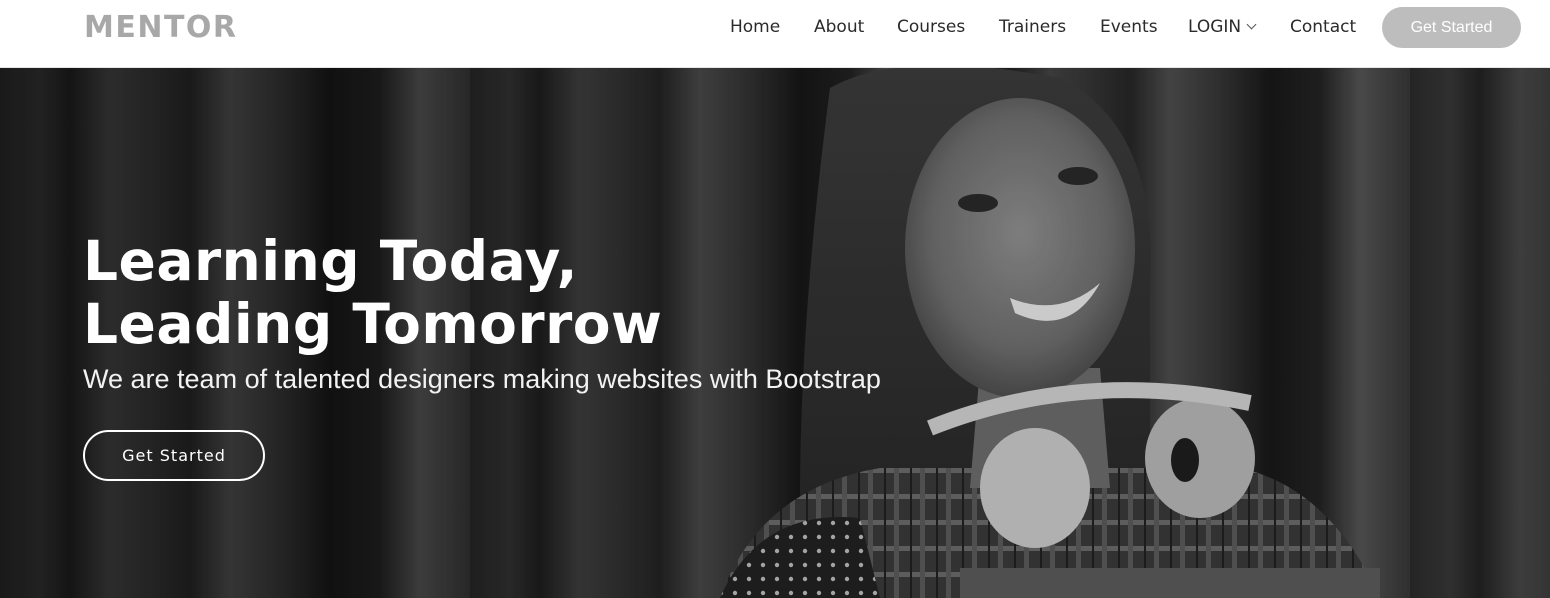  I want to click on hero-title-line1: Learning Today,, so click(331, 261).